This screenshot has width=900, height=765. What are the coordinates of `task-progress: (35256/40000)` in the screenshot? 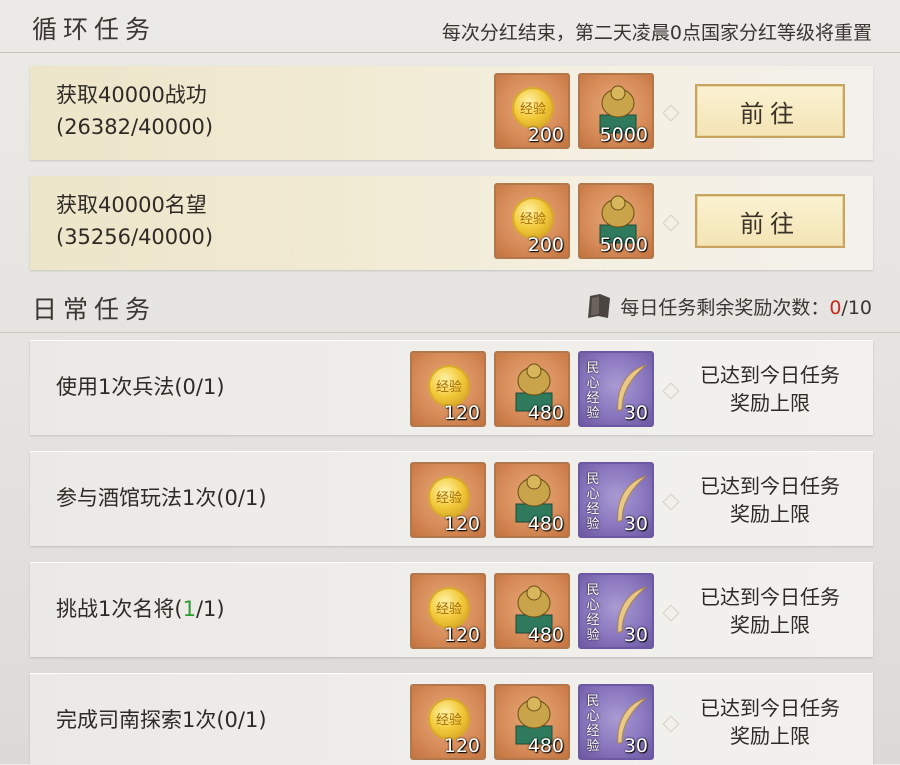 It's located at (135, 237).